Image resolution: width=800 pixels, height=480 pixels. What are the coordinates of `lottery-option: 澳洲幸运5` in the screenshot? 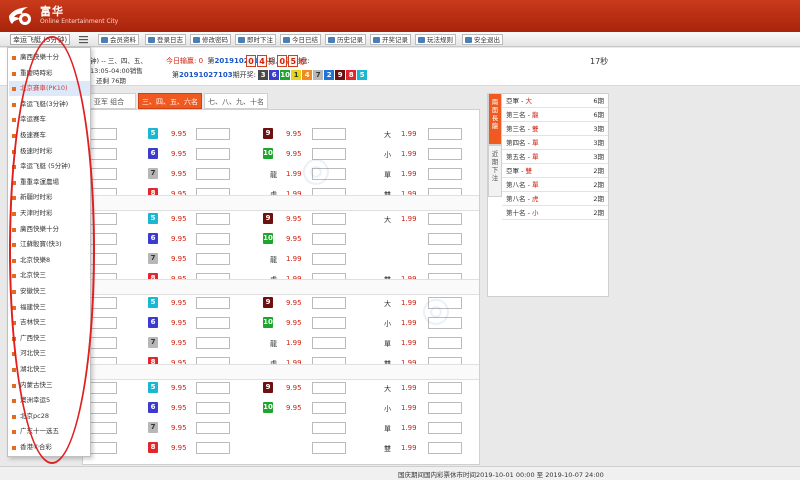 It's located at (49, 400).